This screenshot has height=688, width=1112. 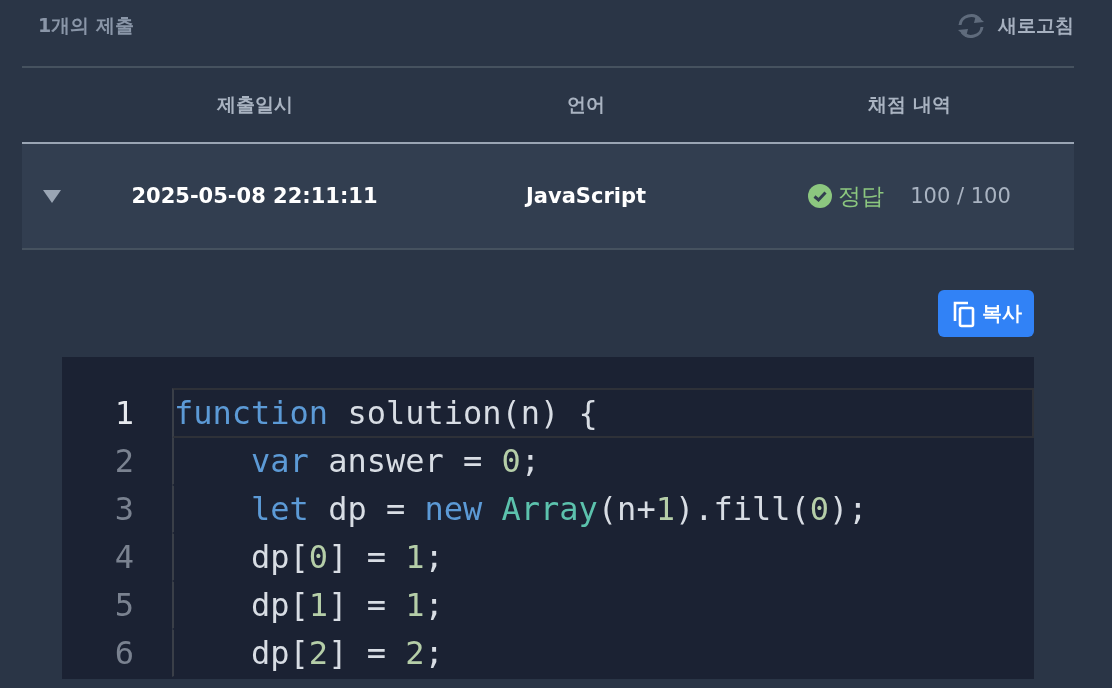 I want to click on code-line: dp[2] = 2;, so click(x=603, y=653).